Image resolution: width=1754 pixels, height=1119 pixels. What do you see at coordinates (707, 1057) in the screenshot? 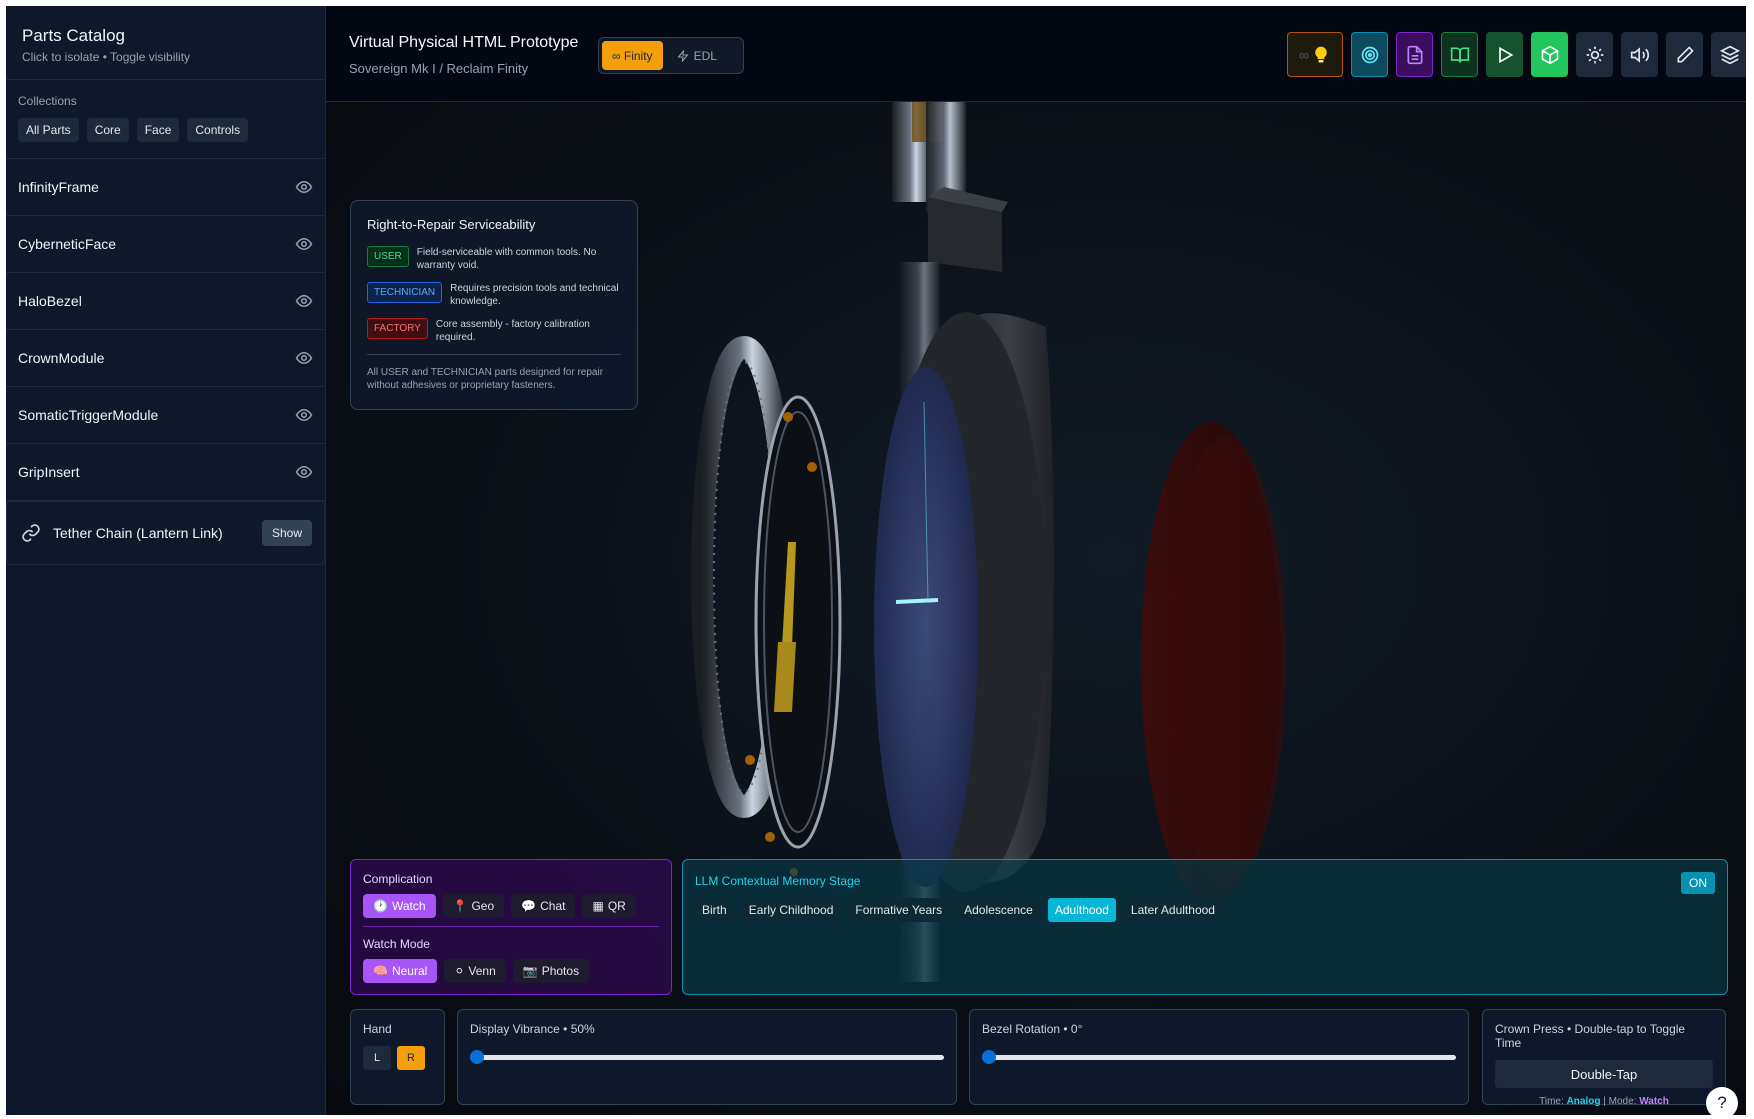
I see `vibrance-slider` at bounding box center [707, 1057].